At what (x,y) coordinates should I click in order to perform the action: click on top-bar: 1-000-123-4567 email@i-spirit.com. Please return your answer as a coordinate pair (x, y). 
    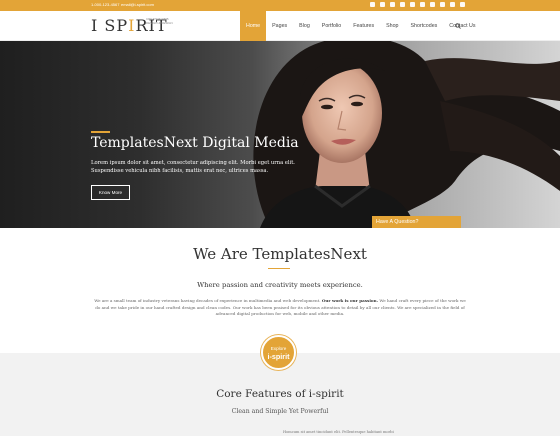
    Looking at the image, I should click on (280, 5).